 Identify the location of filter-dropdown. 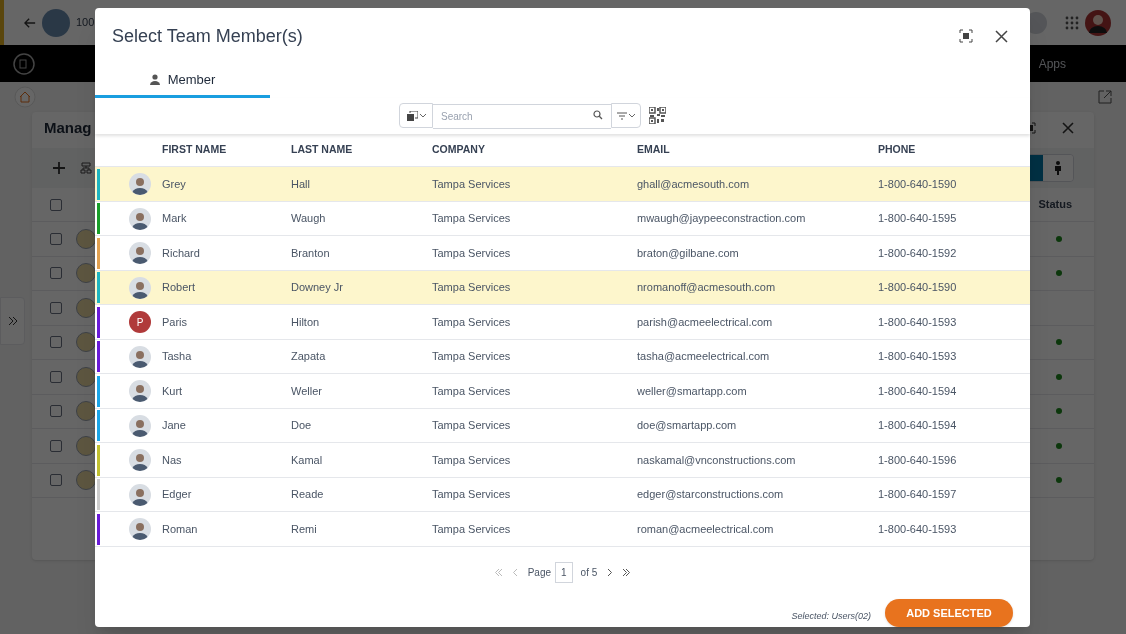
(626, 116).